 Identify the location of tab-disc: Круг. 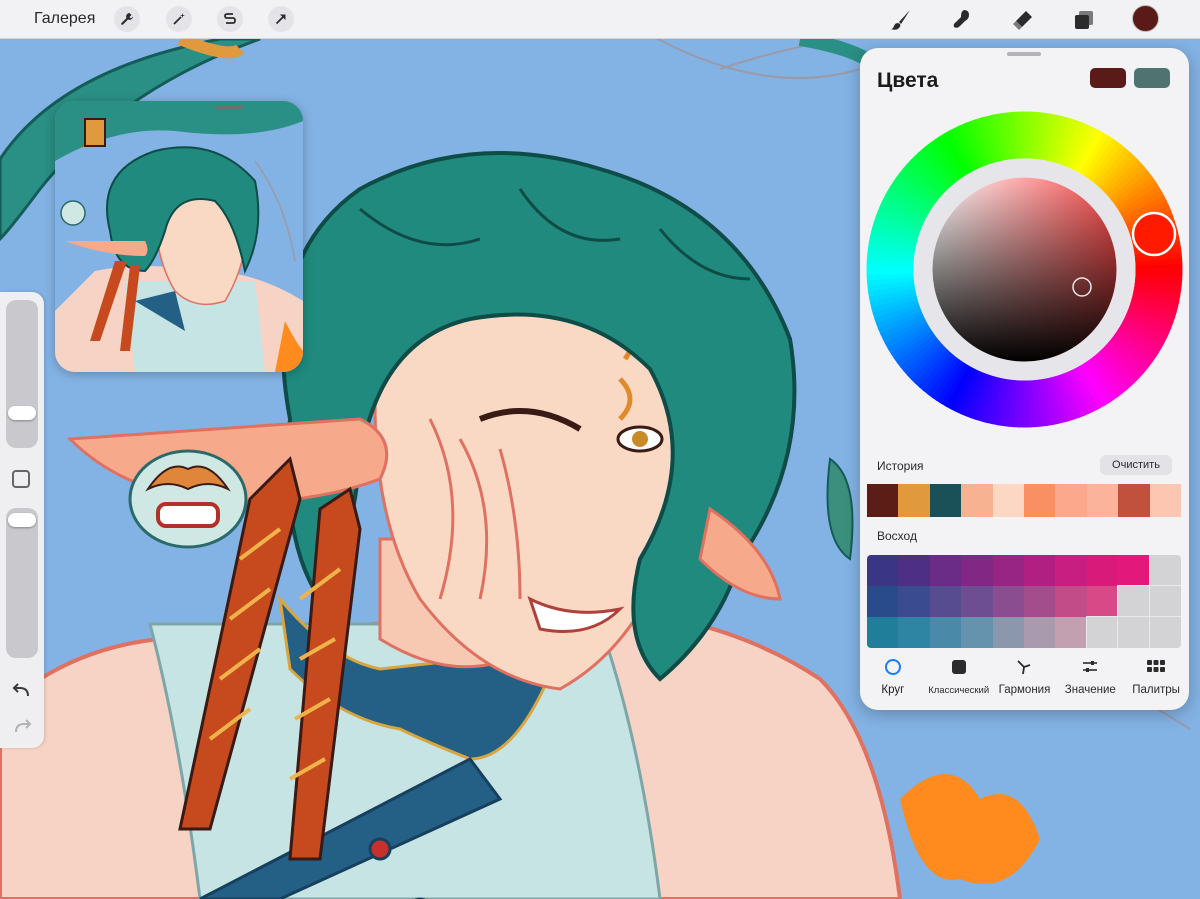
(893, 674).